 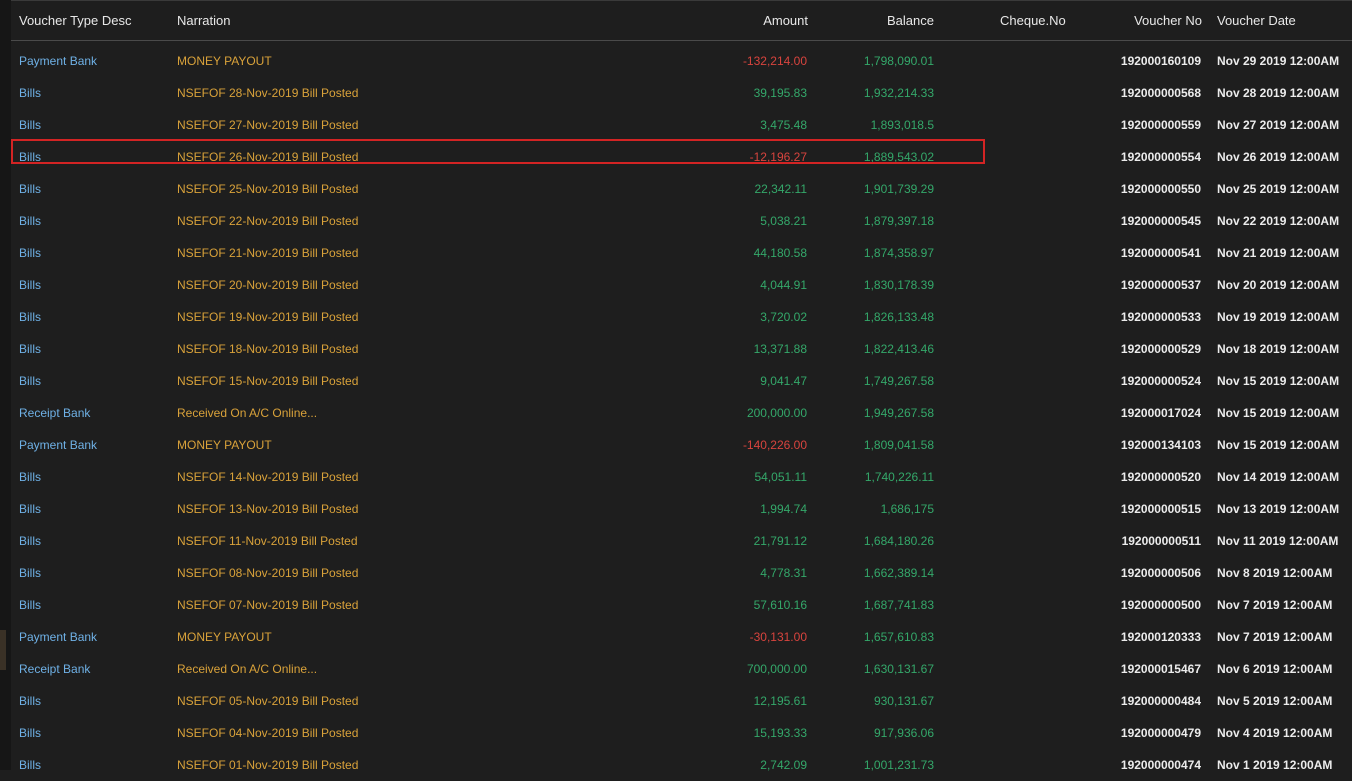 I want to click on cell-amount: 200,000.00, so click(x=776, y=413).